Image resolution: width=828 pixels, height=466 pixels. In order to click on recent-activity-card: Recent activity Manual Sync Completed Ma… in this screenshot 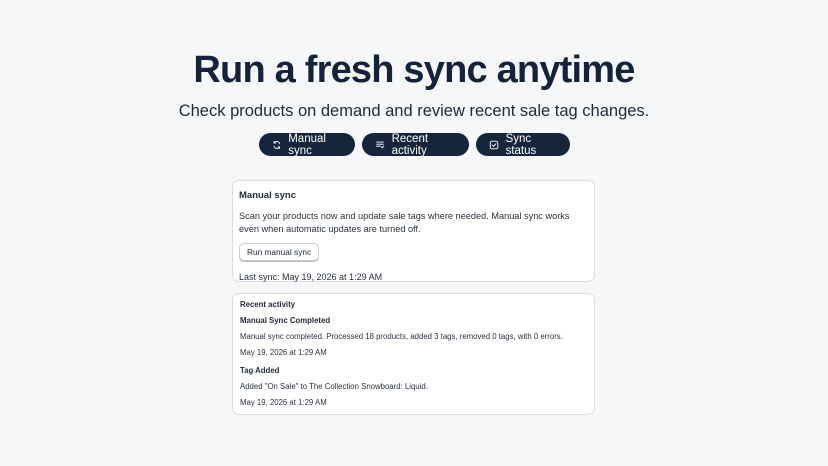, I will do `click(413, 354)`.